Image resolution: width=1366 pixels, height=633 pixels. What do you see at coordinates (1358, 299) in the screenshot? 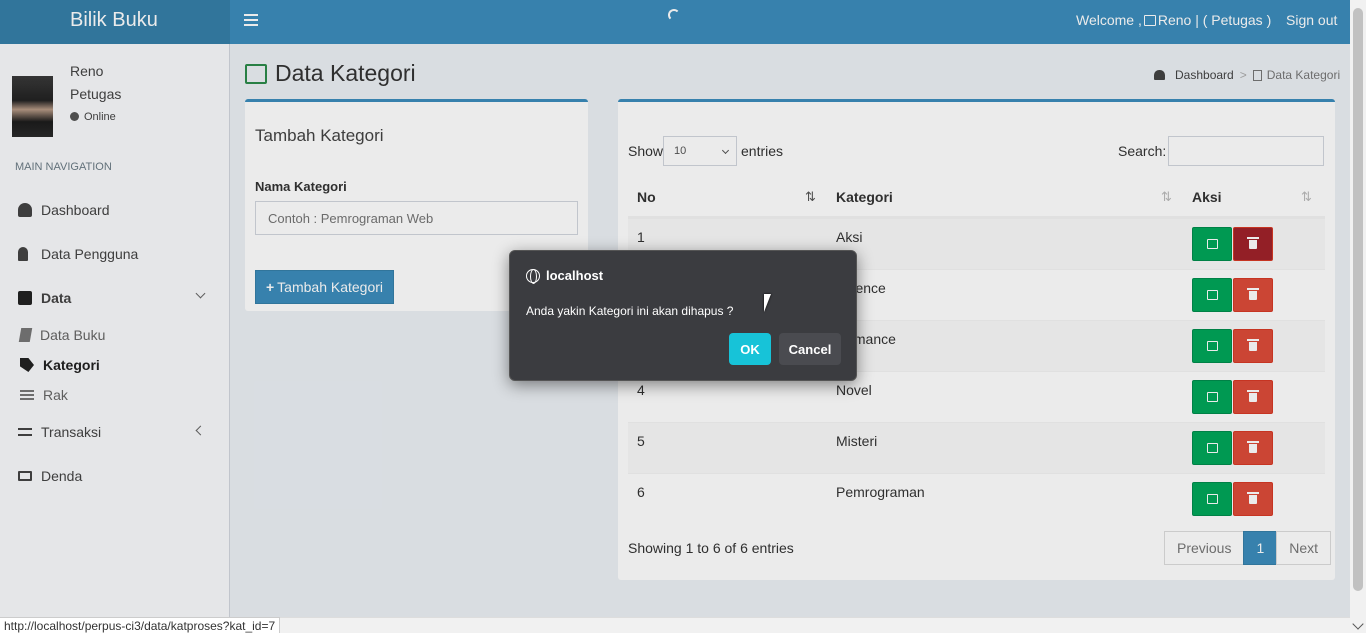
I see `scrollbar-thumb` at bounding box center [1358, 299].